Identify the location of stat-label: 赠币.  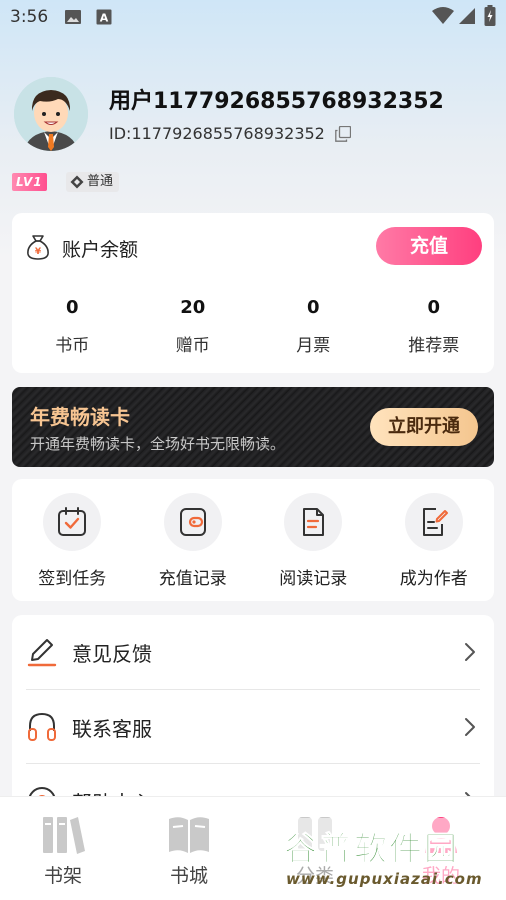
(192, 346).